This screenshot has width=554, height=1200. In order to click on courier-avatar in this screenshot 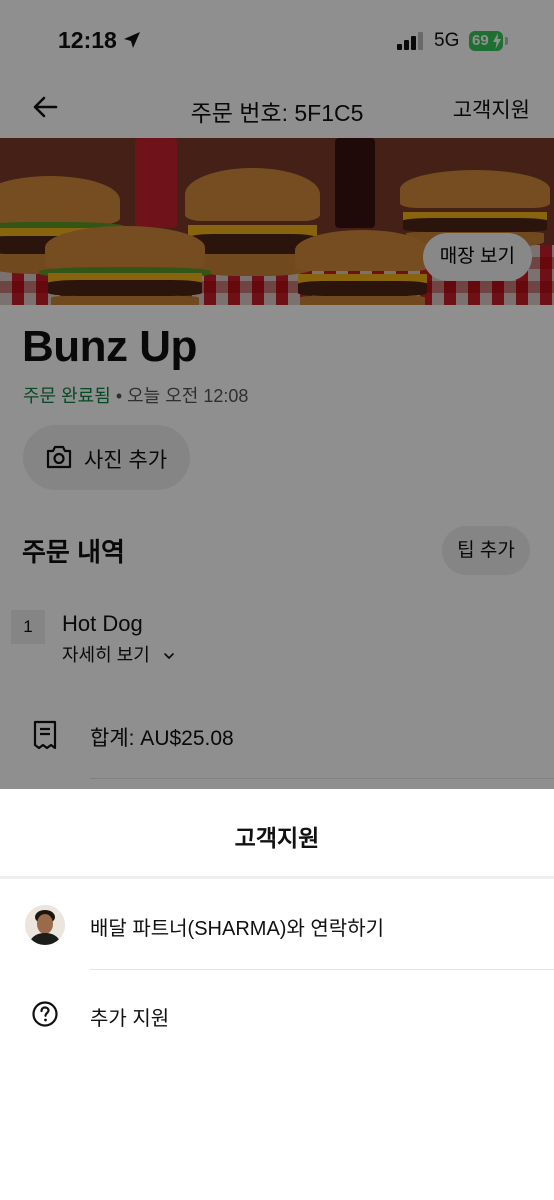, I will do `click(45, 925)`.